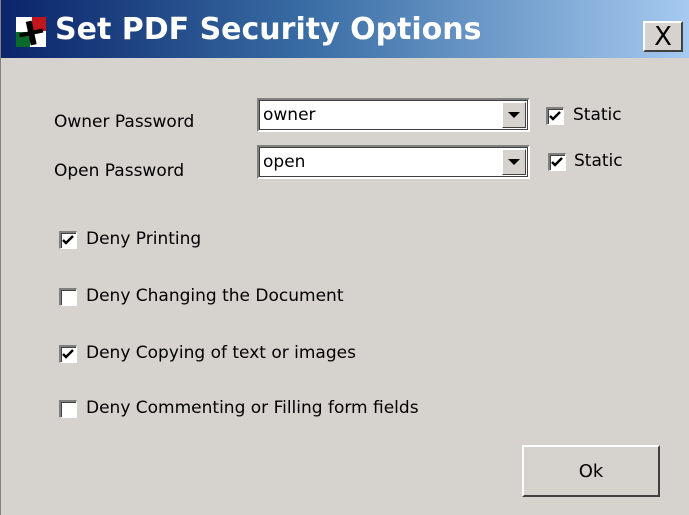  What do you see at coordinates (557, 162) in the screenshot?
I see `open-static-checkbox` at bounding box center [557, 162].